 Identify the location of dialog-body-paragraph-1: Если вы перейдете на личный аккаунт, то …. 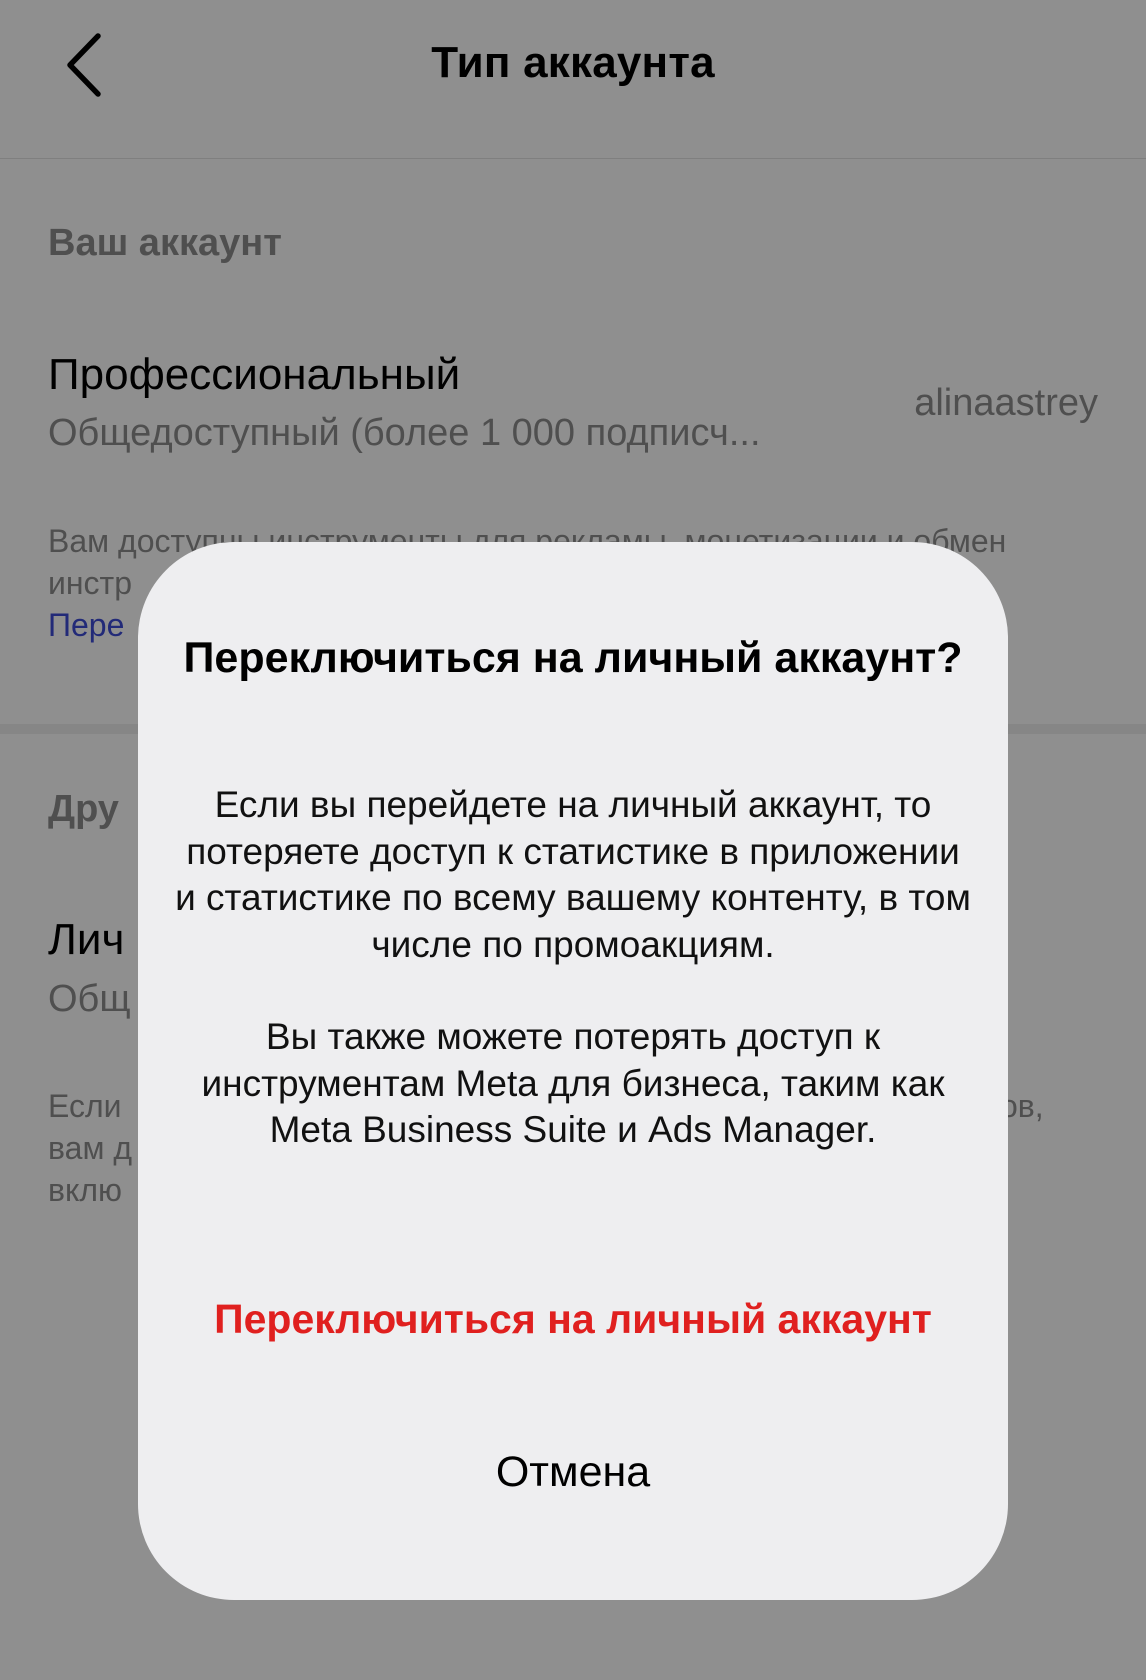
(573, 874).